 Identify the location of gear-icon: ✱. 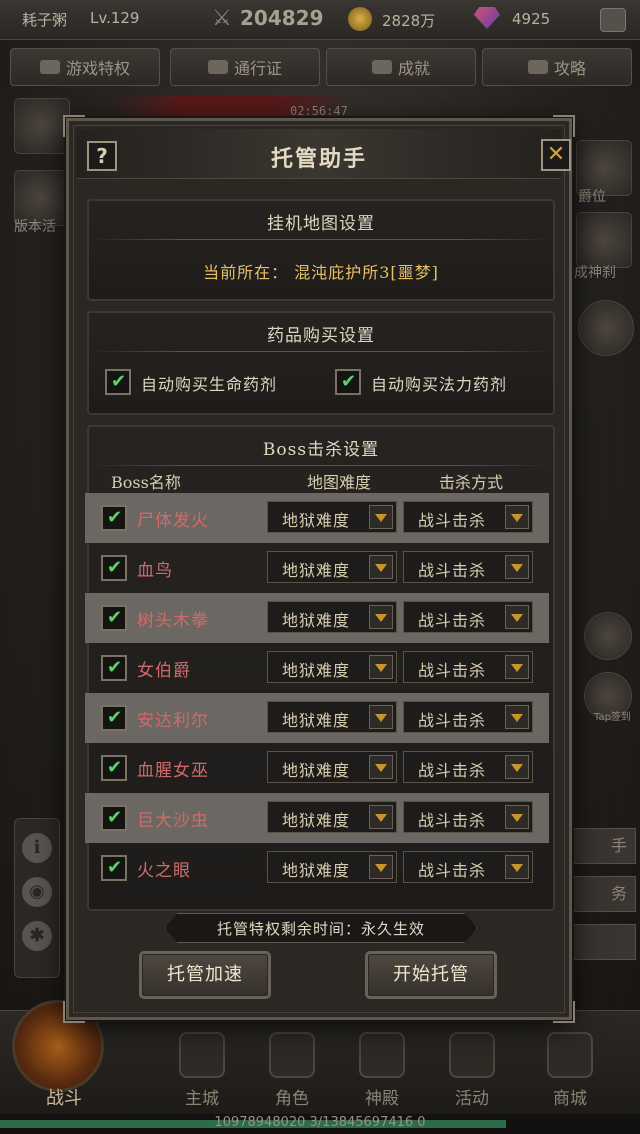
(37, 936).